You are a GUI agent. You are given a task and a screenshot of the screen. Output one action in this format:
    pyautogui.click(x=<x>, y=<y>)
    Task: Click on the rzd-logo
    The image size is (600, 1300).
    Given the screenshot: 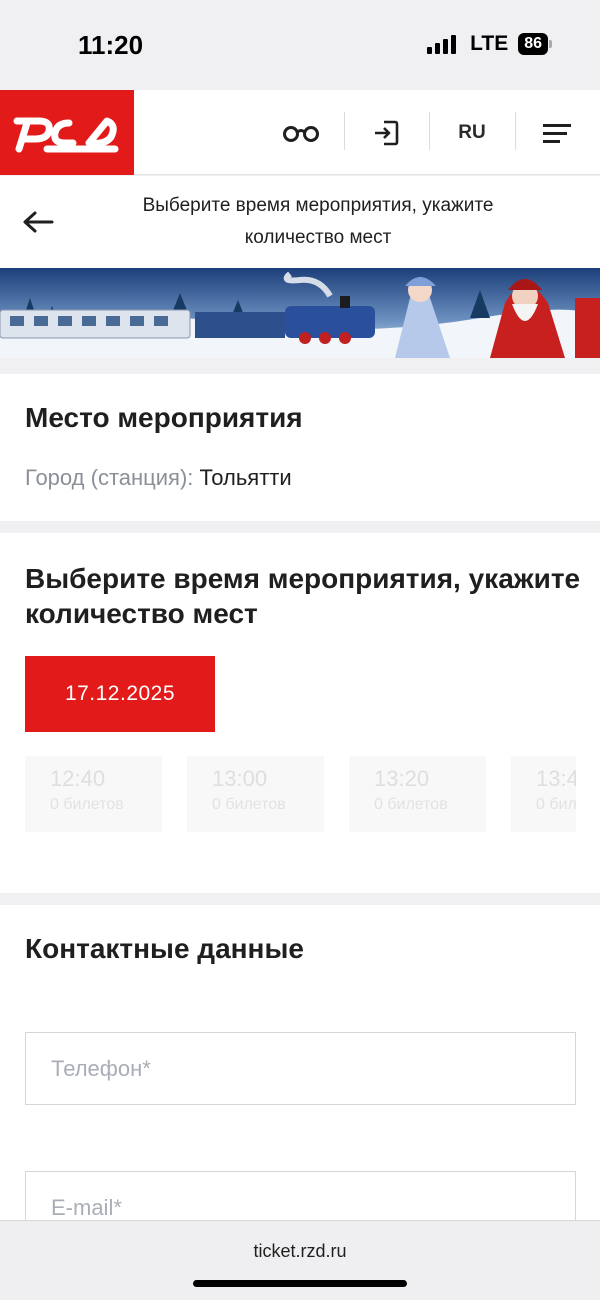 What is the action you would take?
    pyautogui.click(x=67, y=132)
    